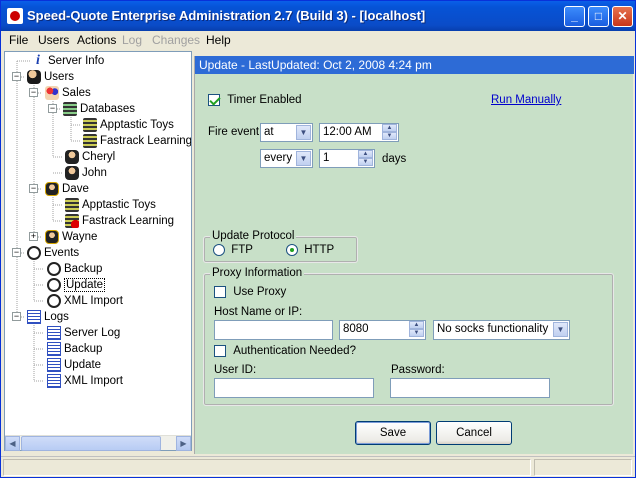  Describe the element at coordinates (285, 351) in the screenshot. I see `authentication-checkbox: Authentication Needed?` at that location.